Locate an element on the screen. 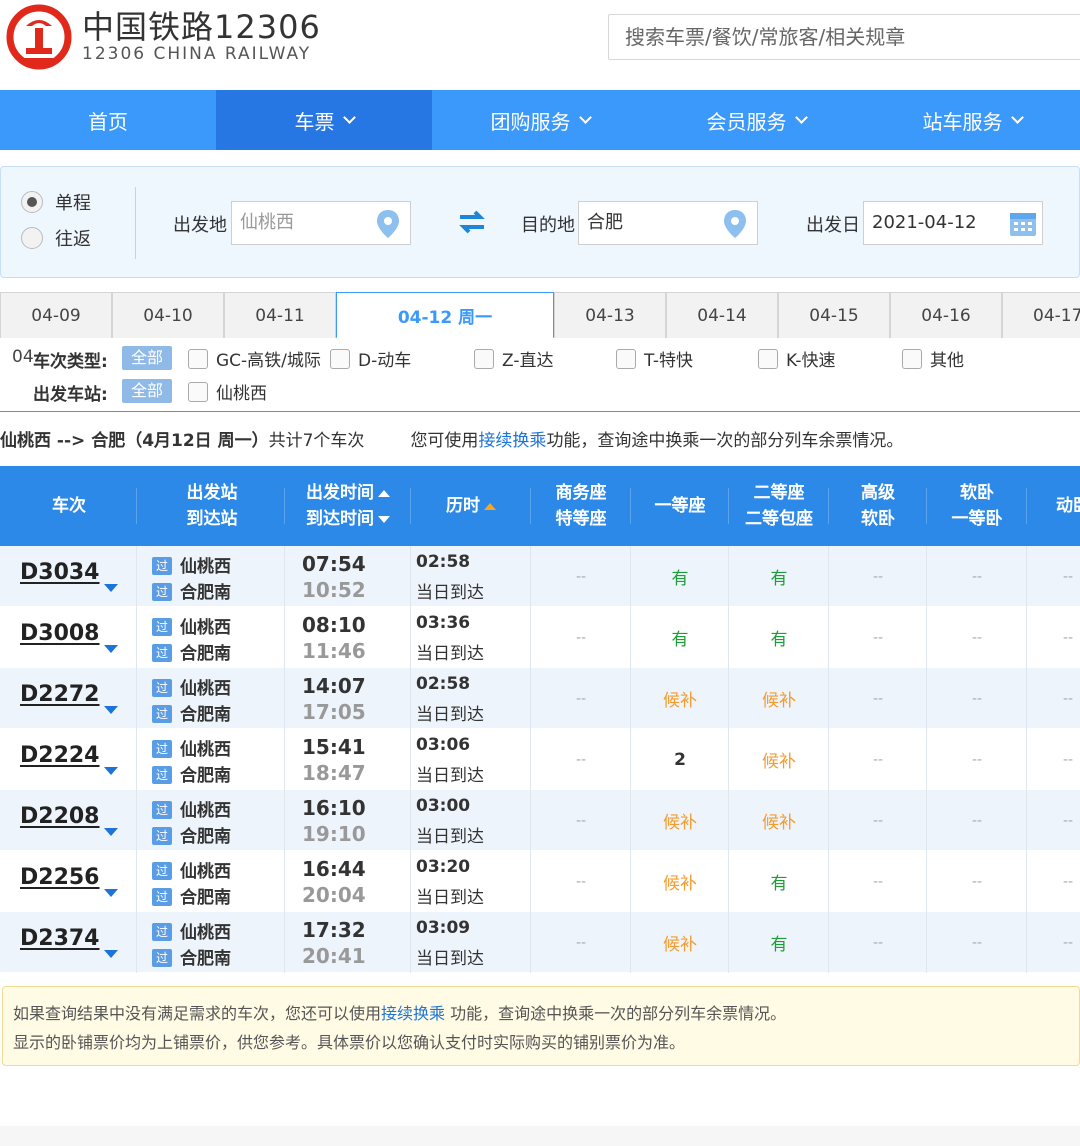 The image size is (1080, 1146). date-tab: 04-14 is located at coordinates (722, 315).